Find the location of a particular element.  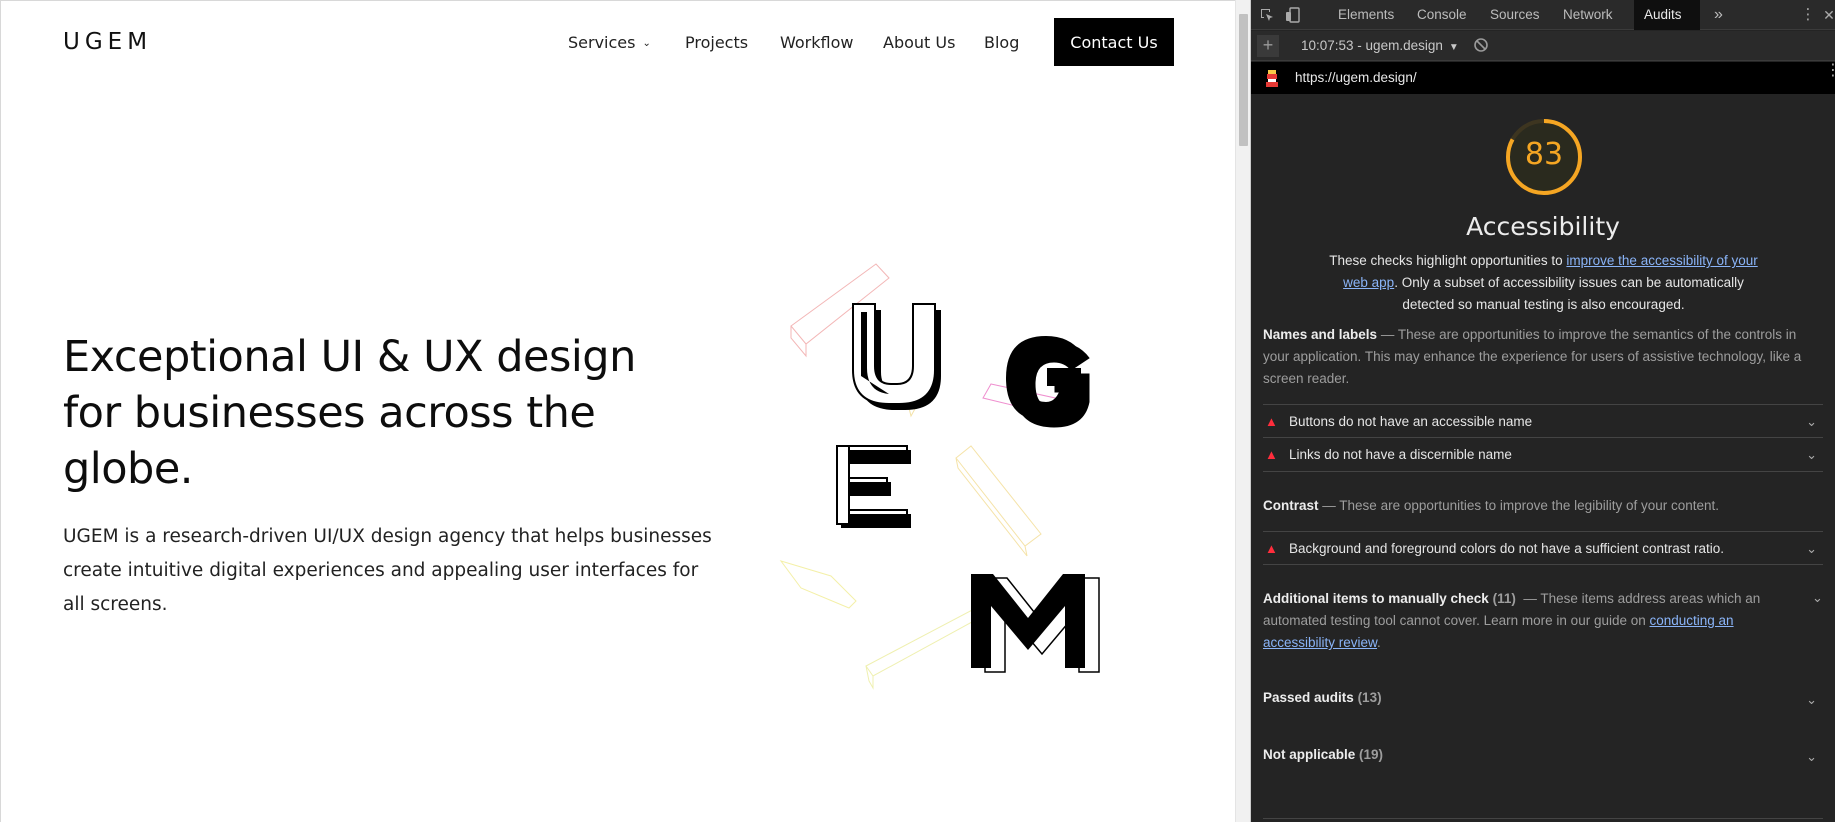

description-text-start: These checks highlight opportunities to is located at coordinates (1448, 260).